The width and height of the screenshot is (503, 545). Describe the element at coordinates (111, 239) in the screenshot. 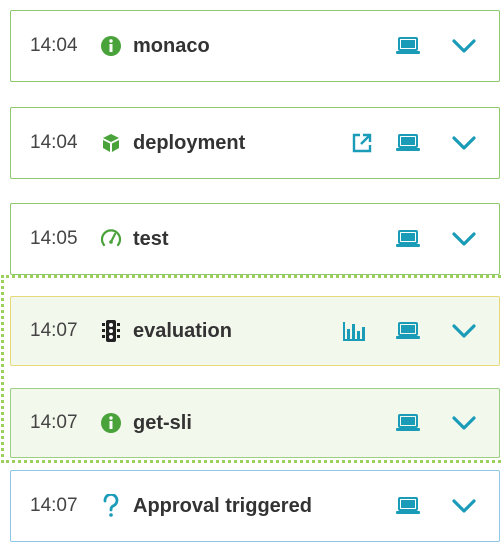

I see `speedometer-icon` at that location.